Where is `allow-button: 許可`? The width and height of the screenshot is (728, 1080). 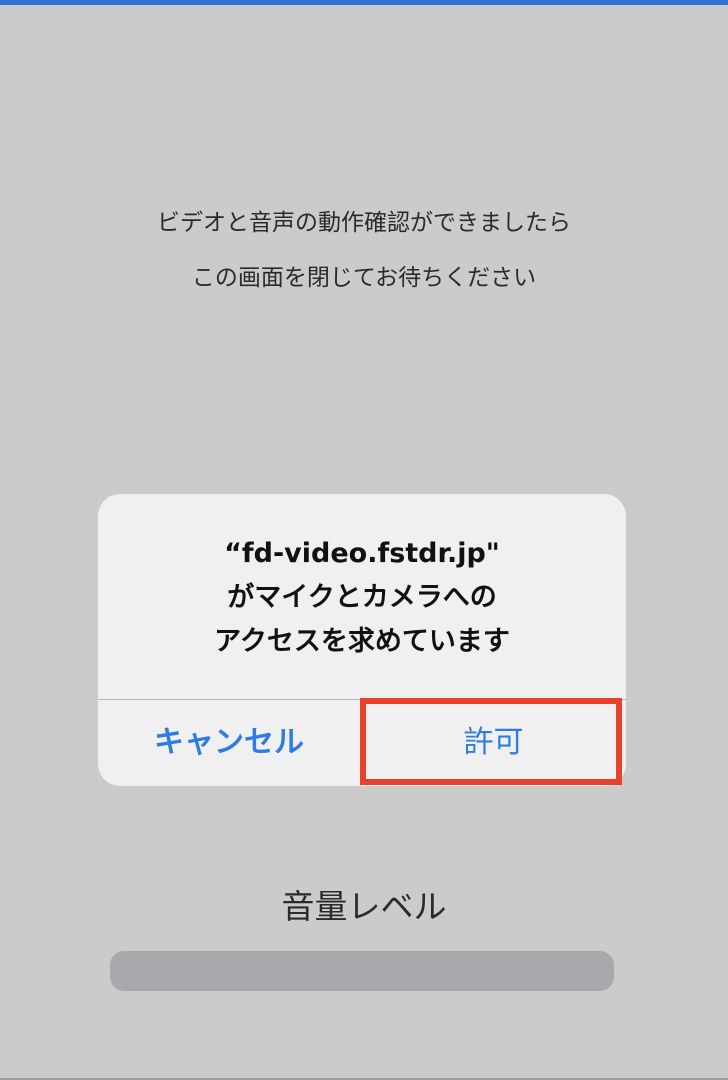 allow-button: 許可 is located at coordinates (493, 743).